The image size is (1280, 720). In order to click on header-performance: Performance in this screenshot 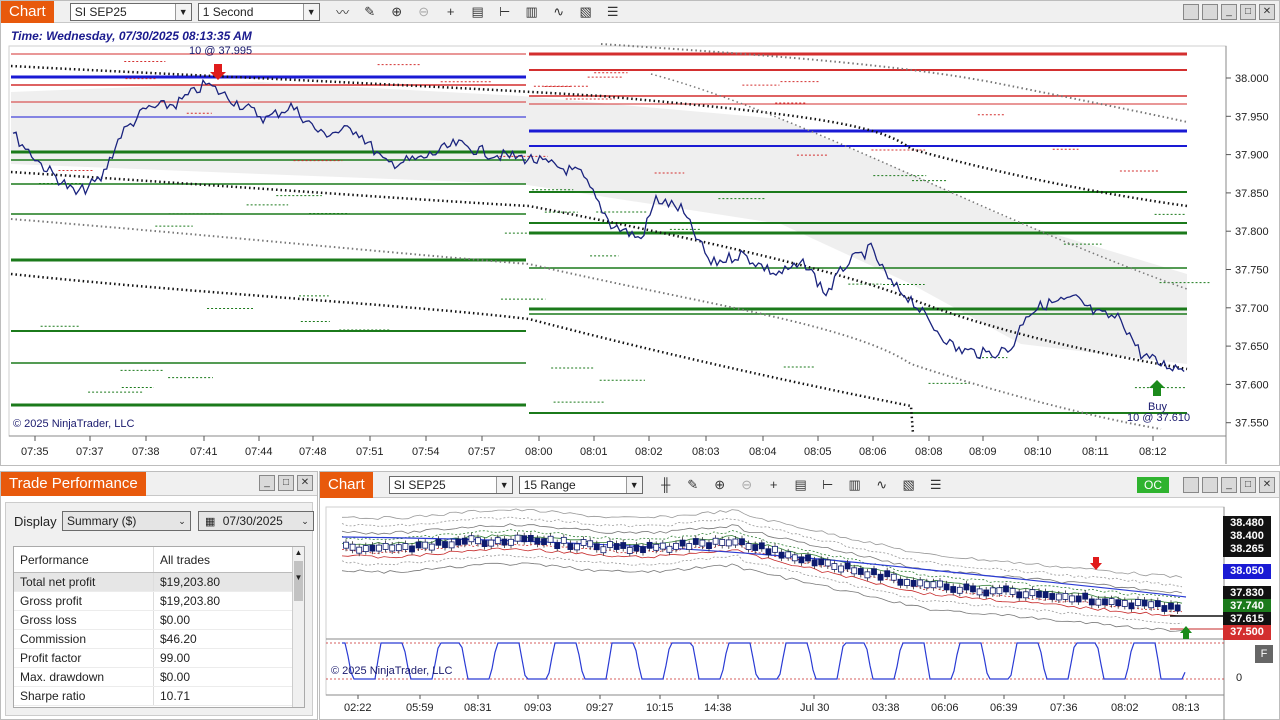, I will do `click(84, 559)`.